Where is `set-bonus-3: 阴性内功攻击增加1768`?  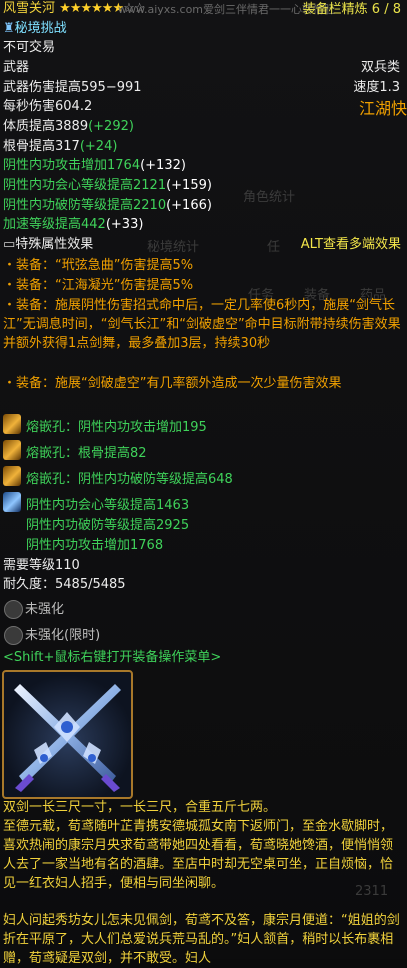 set-bonus-3: 阴性内功攻击增加1768 is located at coordinates (95, 545).